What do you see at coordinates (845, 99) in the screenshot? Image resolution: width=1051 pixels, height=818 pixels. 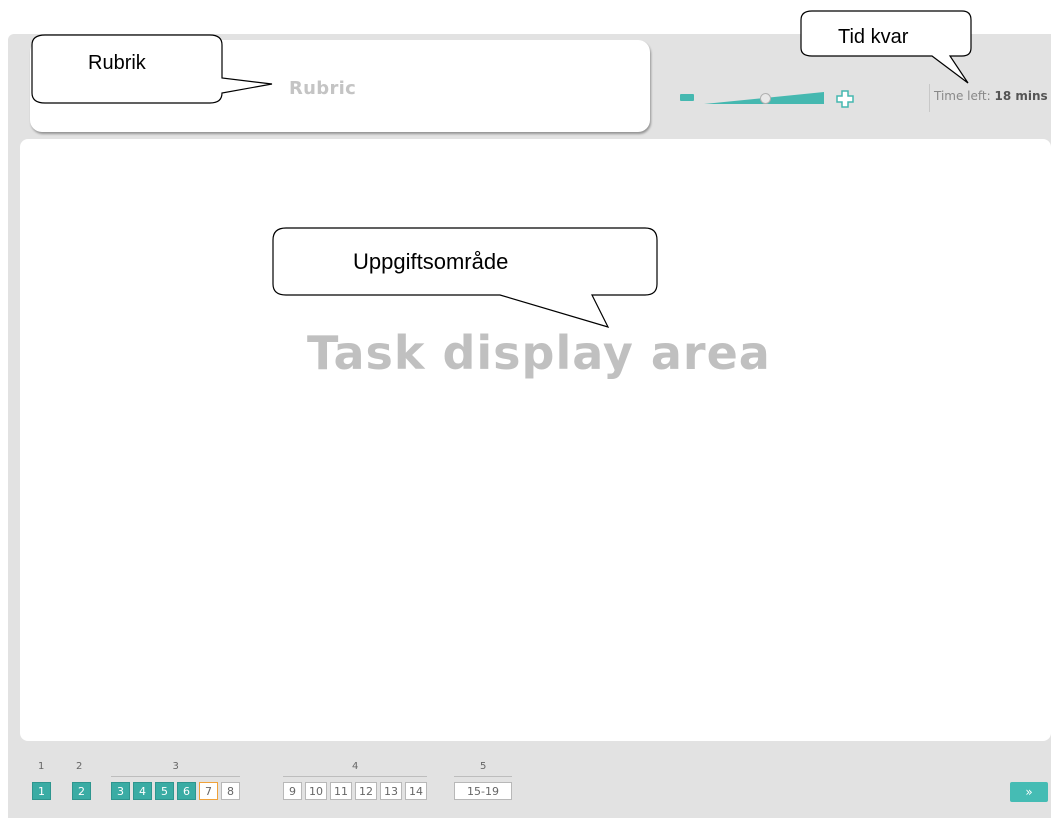 I see `zoom-in-icon` at bounding box center [845, 99].